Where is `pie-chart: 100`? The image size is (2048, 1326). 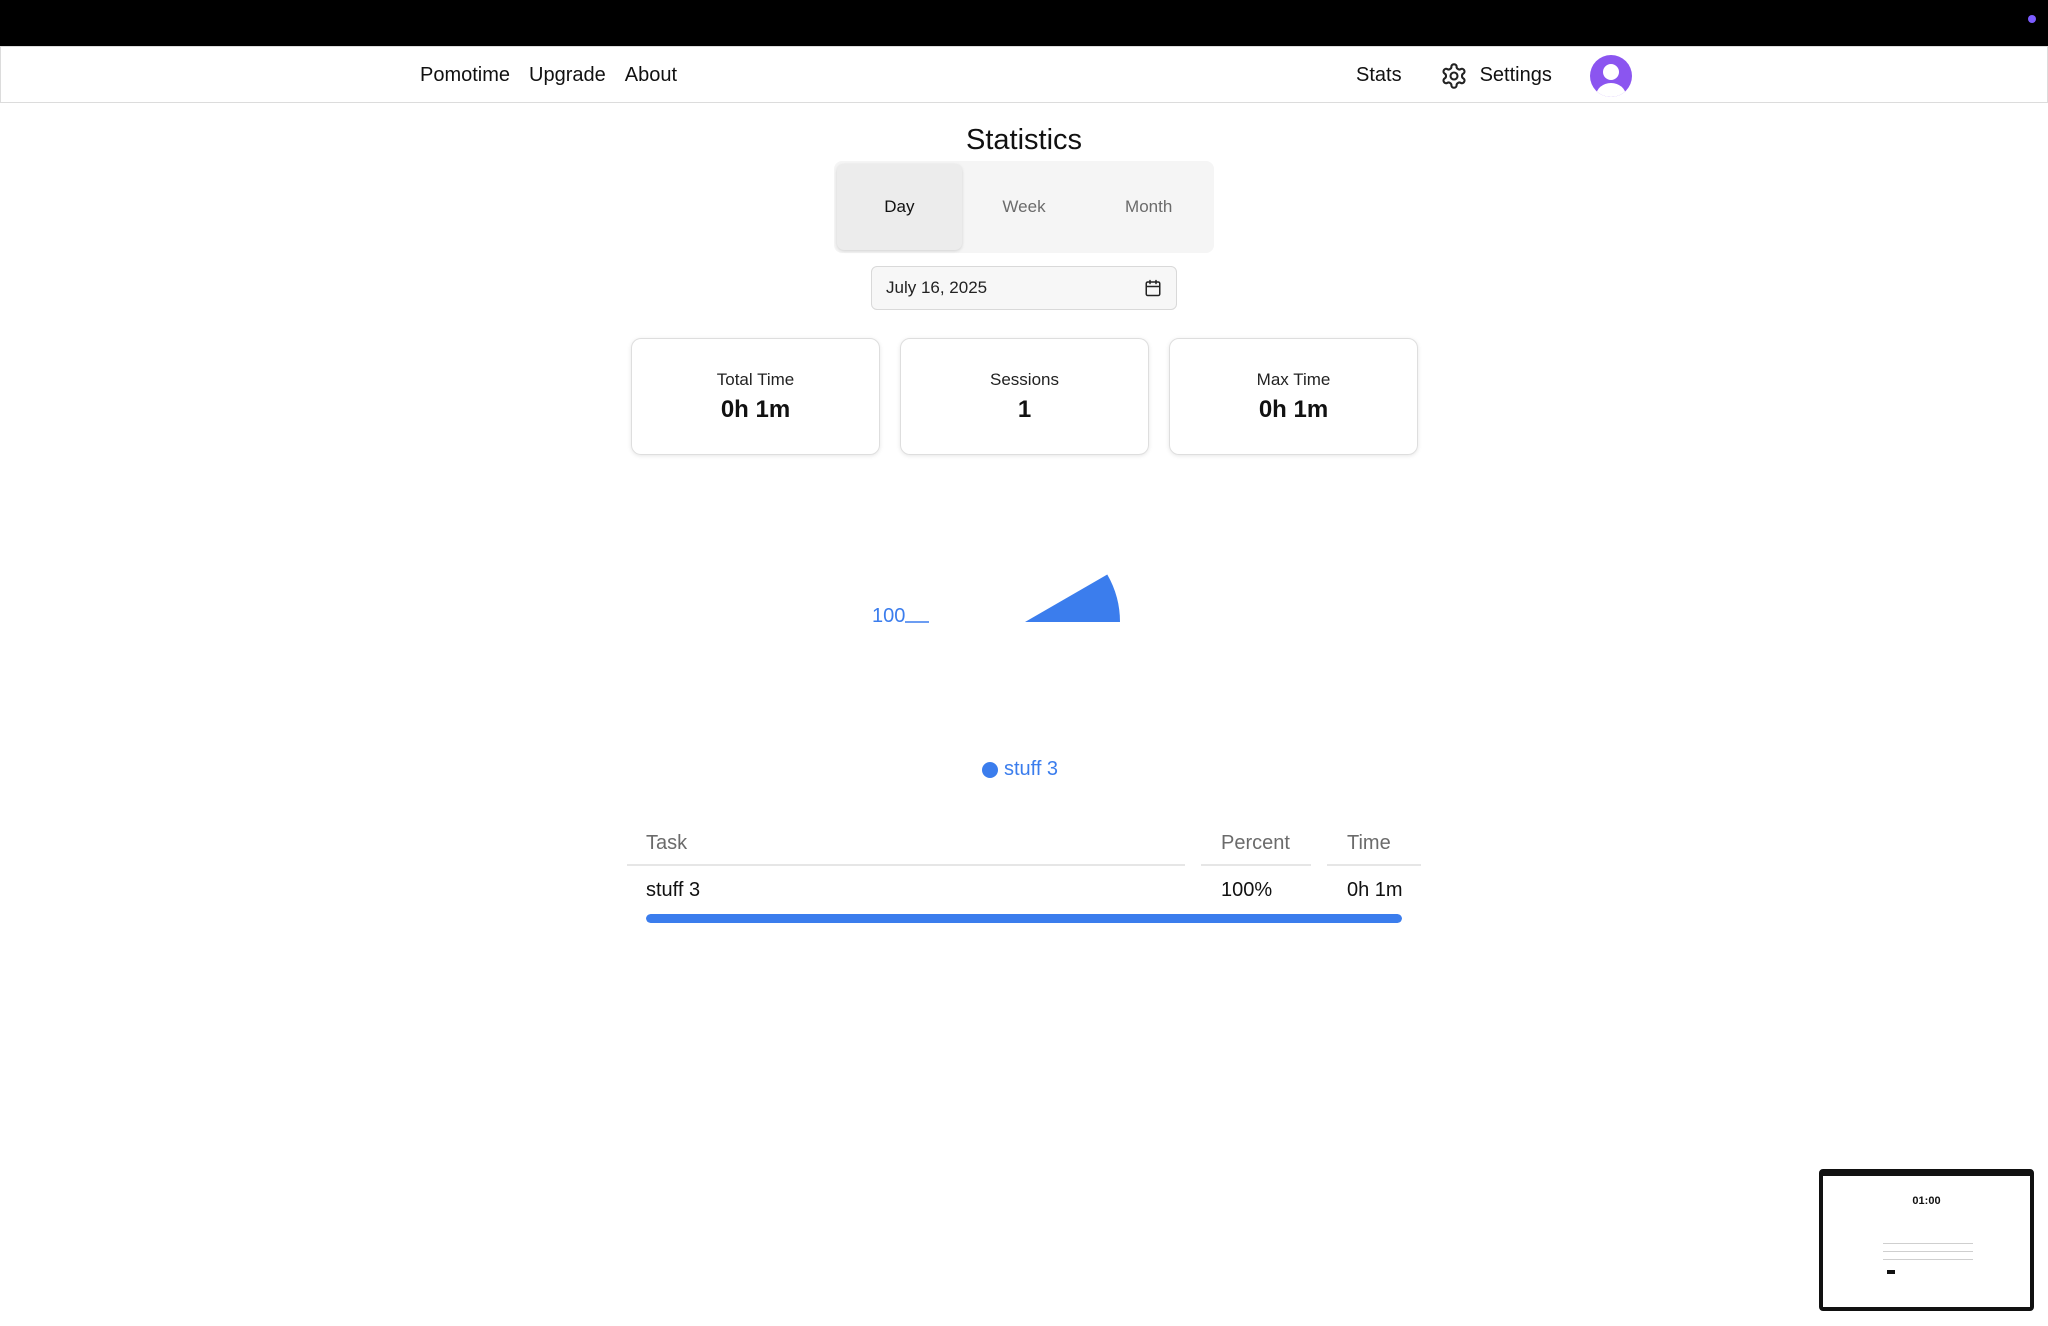
pie-chart: 100 is located at coordinates (996, 600).